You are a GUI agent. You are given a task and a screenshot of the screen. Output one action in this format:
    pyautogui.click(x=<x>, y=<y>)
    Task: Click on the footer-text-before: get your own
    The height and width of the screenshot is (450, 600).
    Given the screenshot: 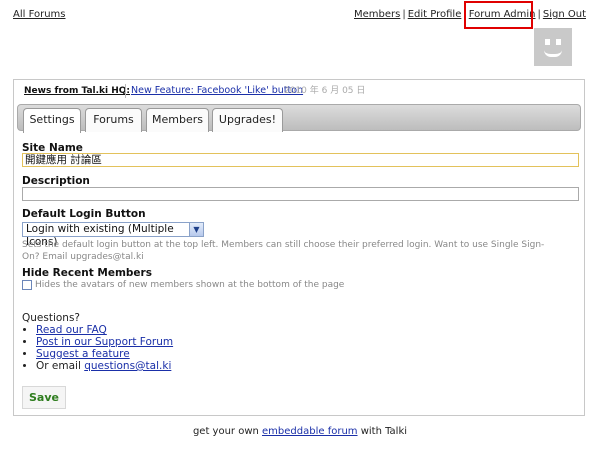 What is the action you would take?
    pyautogui.click(x=227, y=431)
    